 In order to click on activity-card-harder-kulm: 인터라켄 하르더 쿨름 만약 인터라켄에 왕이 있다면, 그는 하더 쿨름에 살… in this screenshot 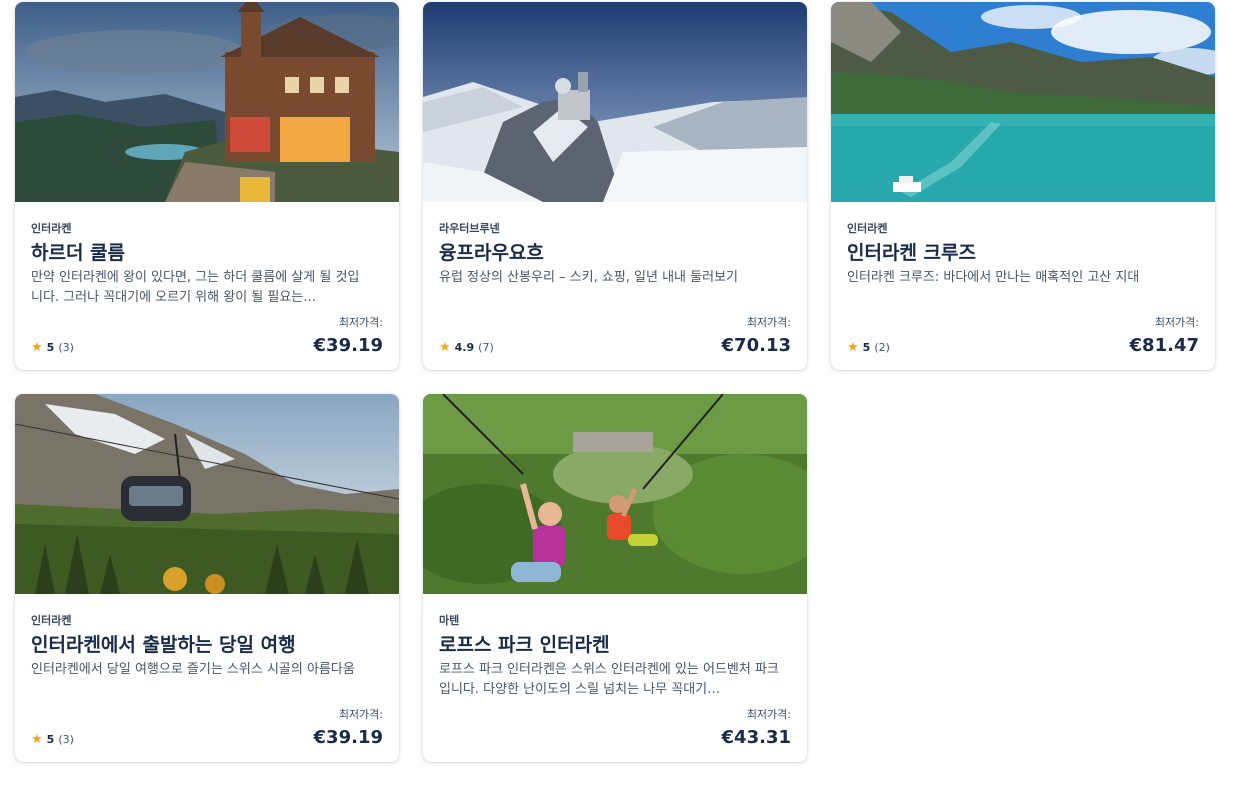, I will do `click(207, 186)`.